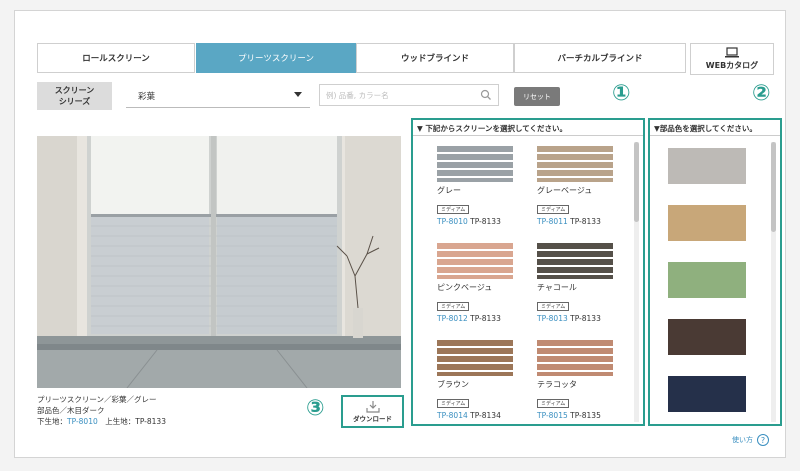  I want to click on lower-fabric-code: TP-8015, so click(552, 415).